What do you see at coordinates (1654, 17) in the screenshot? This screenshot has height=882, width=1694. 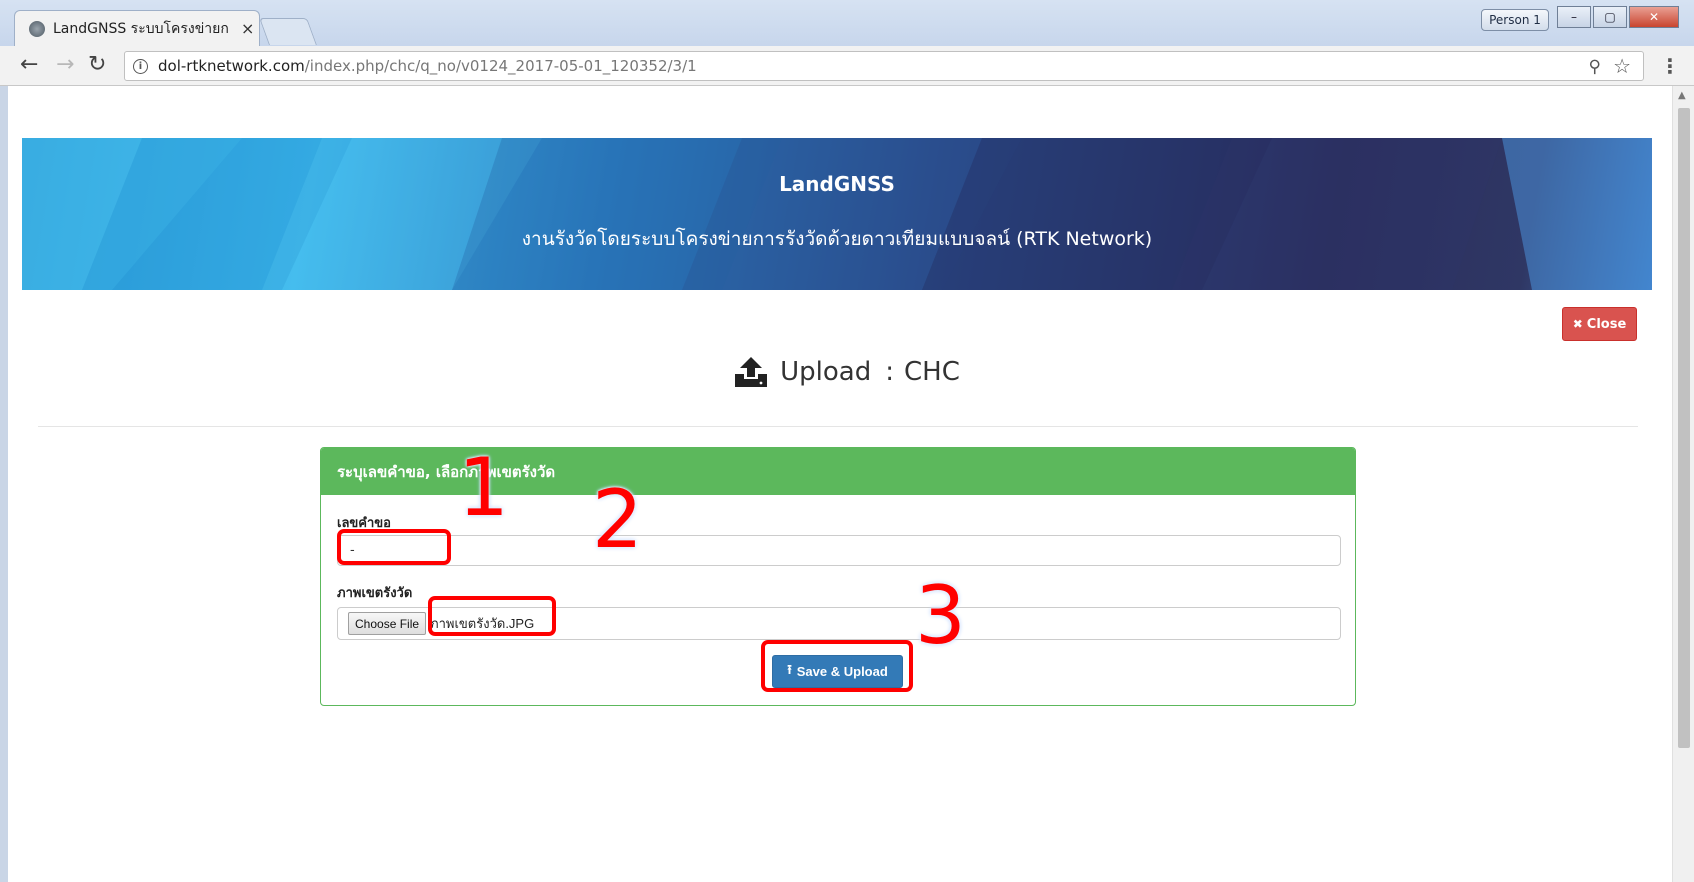 I see `window-close-button: ✕` at bounding box center [1654, 17].